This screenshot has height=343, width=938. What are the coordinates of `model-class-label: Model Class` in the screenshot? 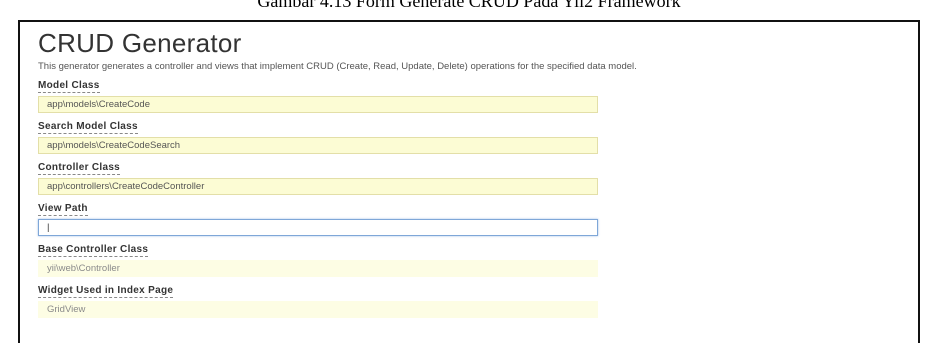 It's located at (69, 86).